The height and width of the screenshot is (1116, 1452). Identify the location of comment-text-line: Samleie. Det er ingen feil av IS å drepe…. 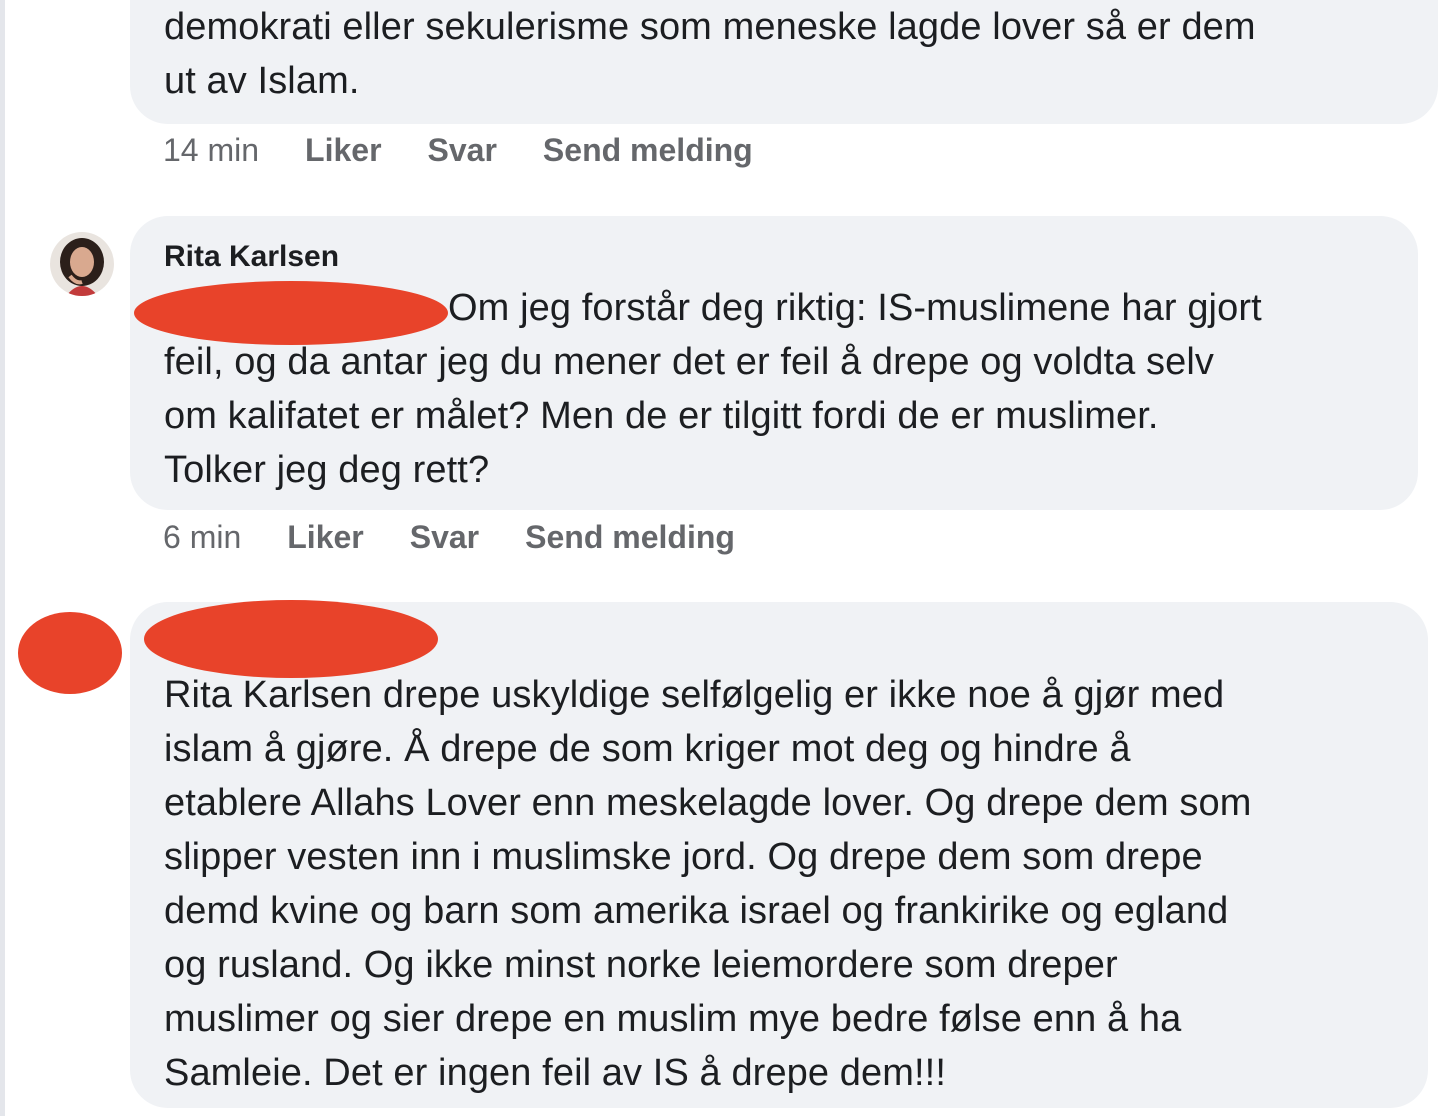
(555, 1073).